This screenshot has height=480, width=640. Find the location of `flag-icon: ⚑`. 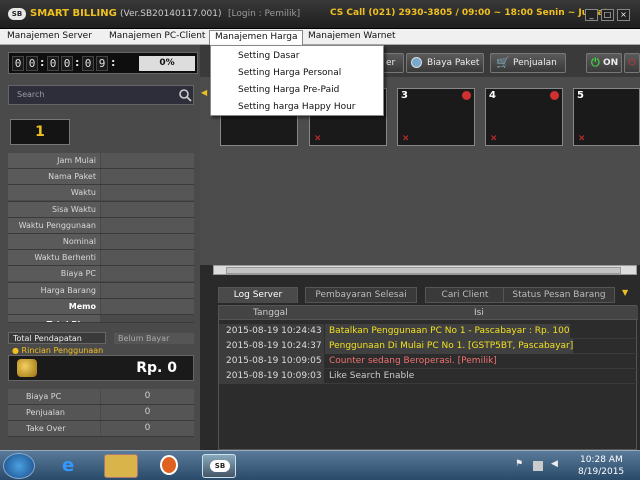

flag-icon: ⚑ is located at coordinates (520, 464).